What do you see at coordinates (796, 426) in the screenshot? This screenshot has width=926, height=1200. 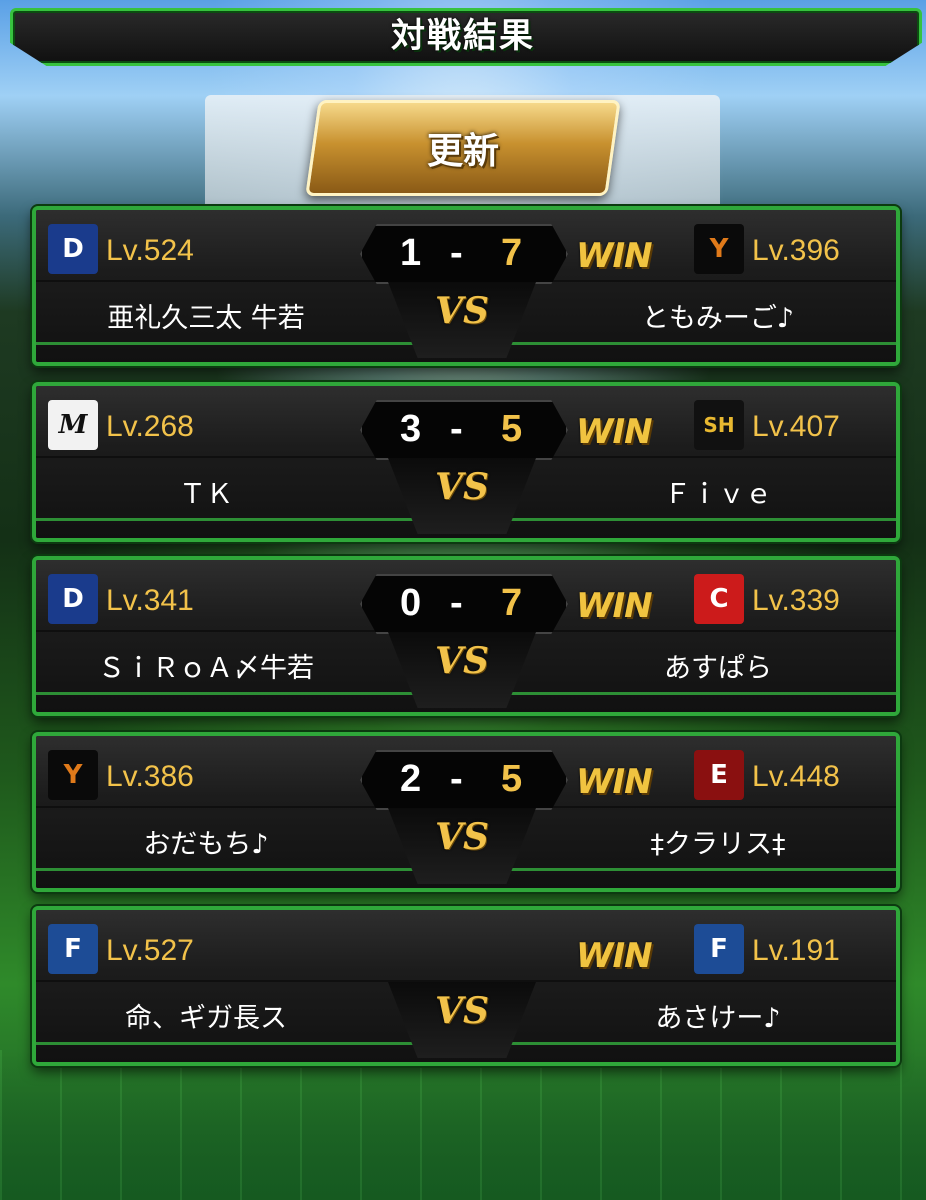 I see `right-level: Lv.407` at bounding box center [796, 426].